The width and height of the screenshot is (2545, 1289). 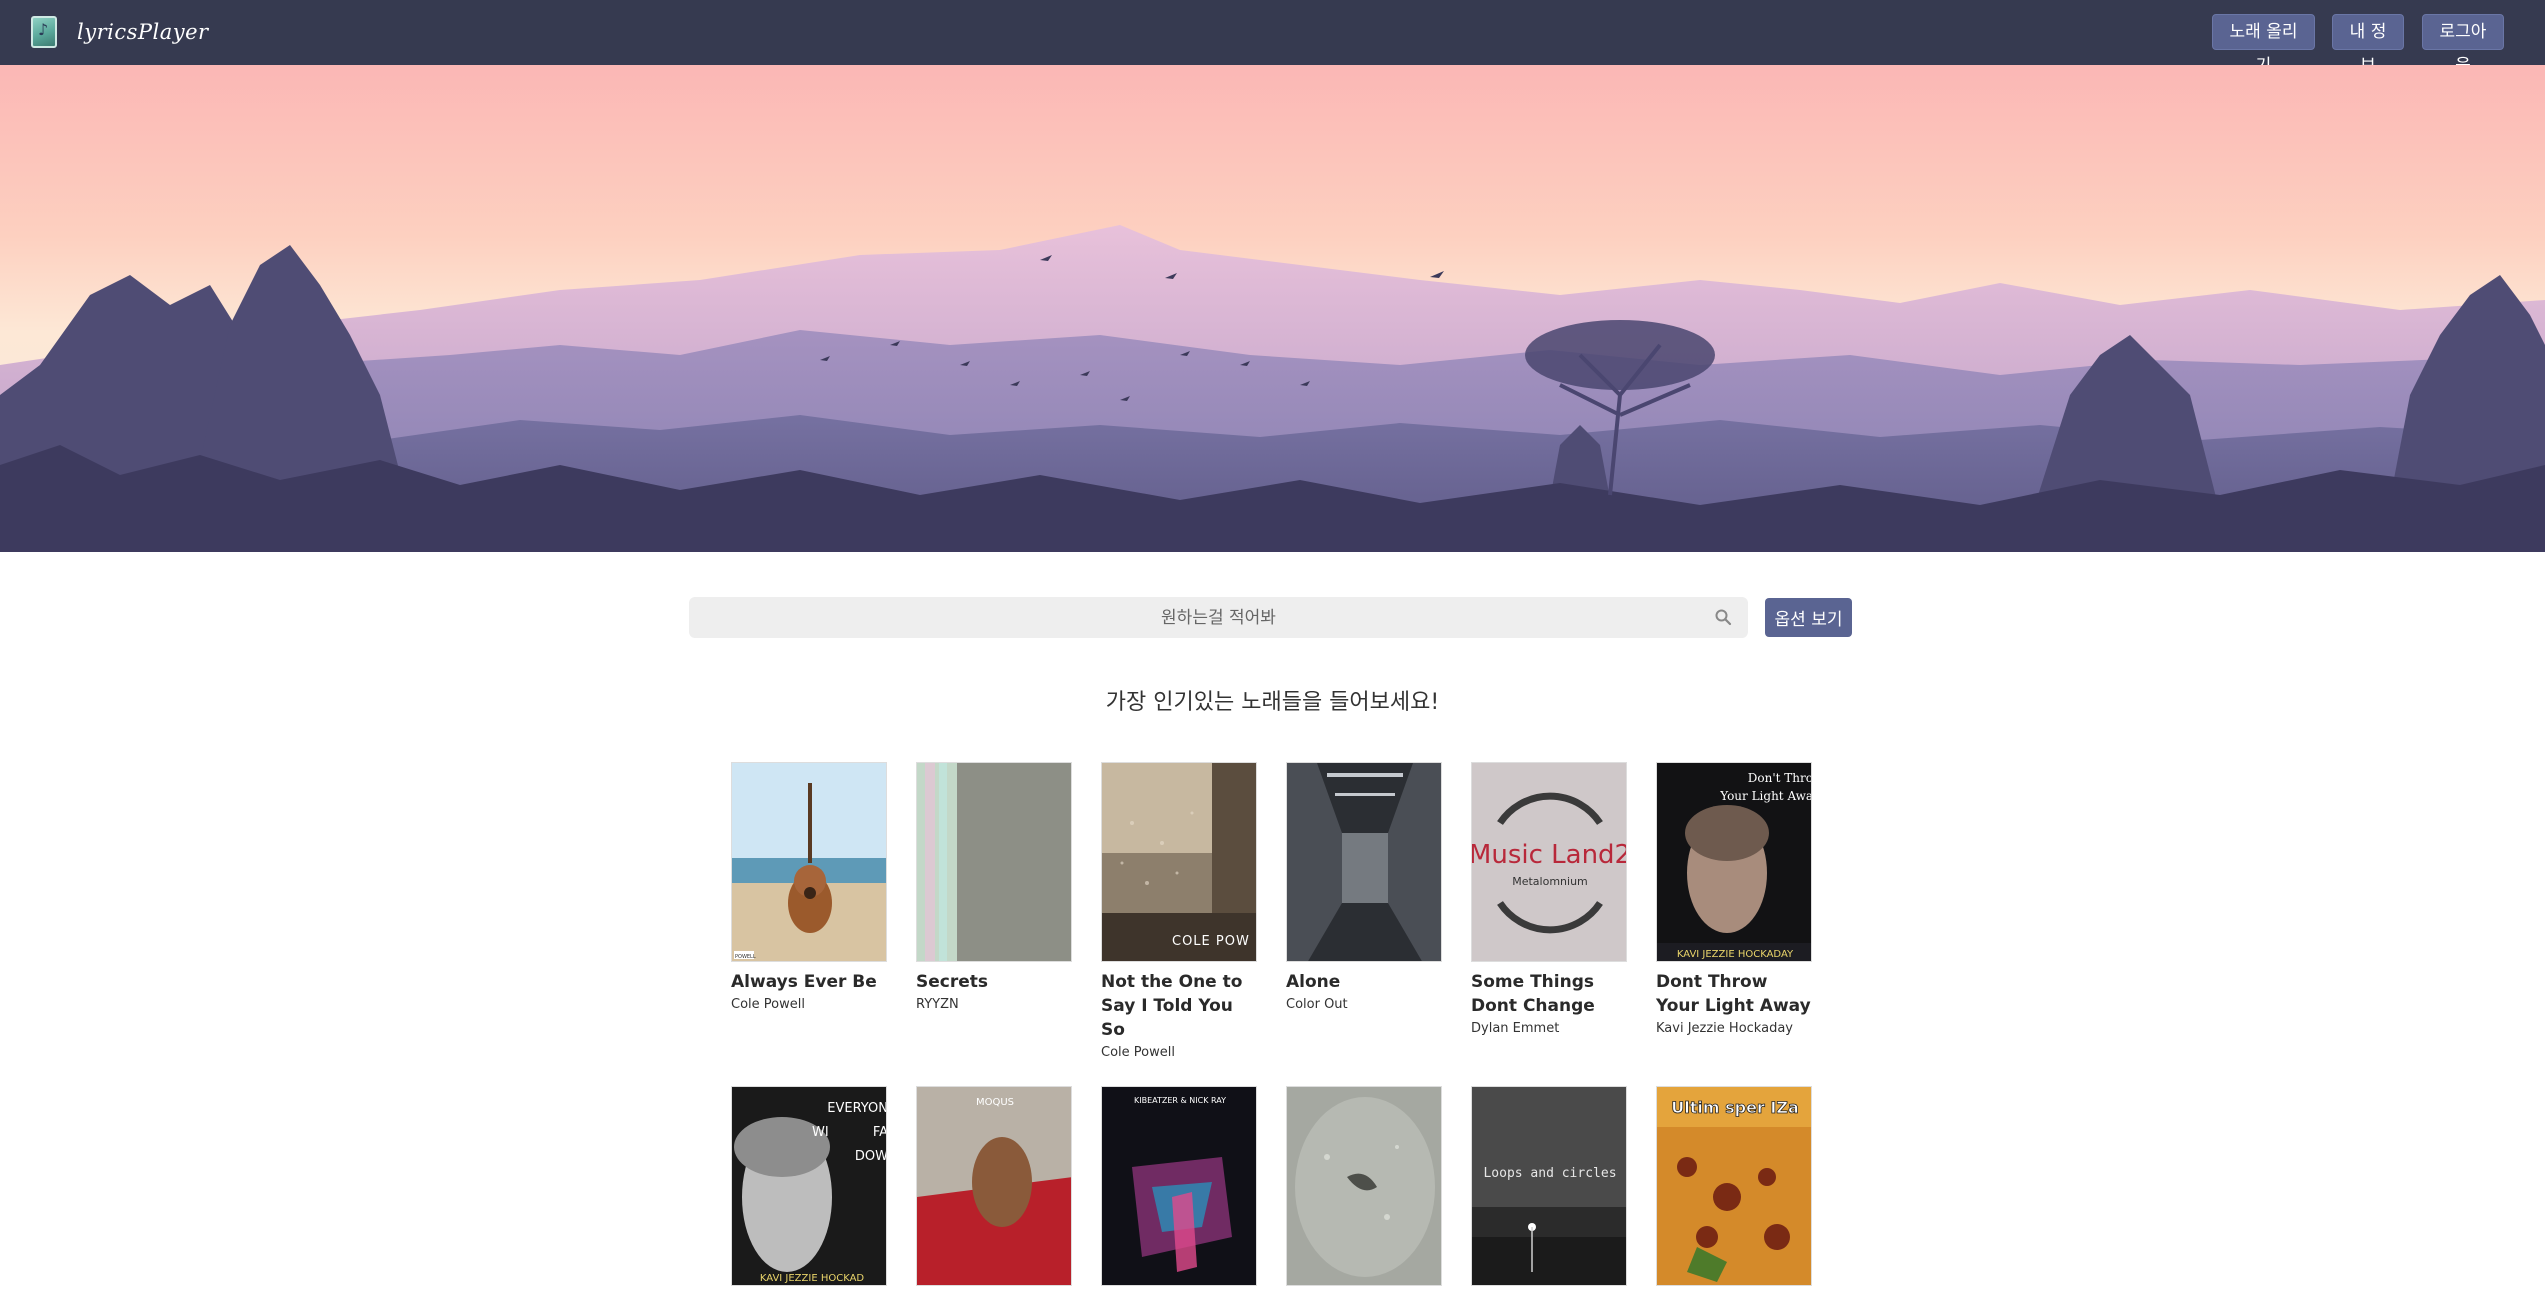 I want to click on popular-songs-heading: 가장 인기있는 노래들을 들어보세요!, so click(x=1272, y=702).